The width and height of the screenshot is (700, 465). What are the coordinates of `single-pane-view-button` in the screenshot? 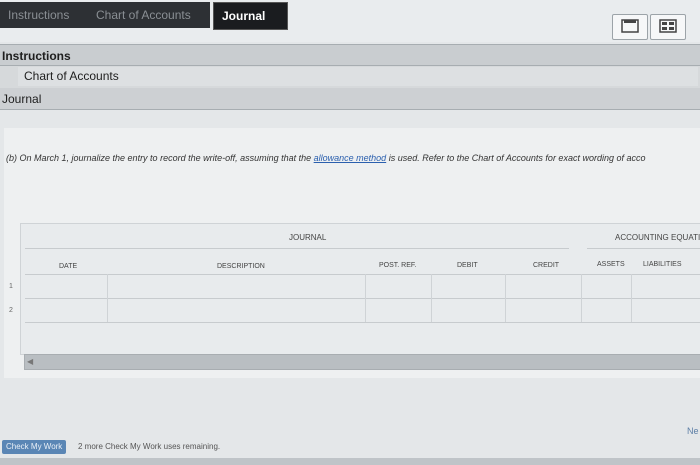 It's located at (630, 27).